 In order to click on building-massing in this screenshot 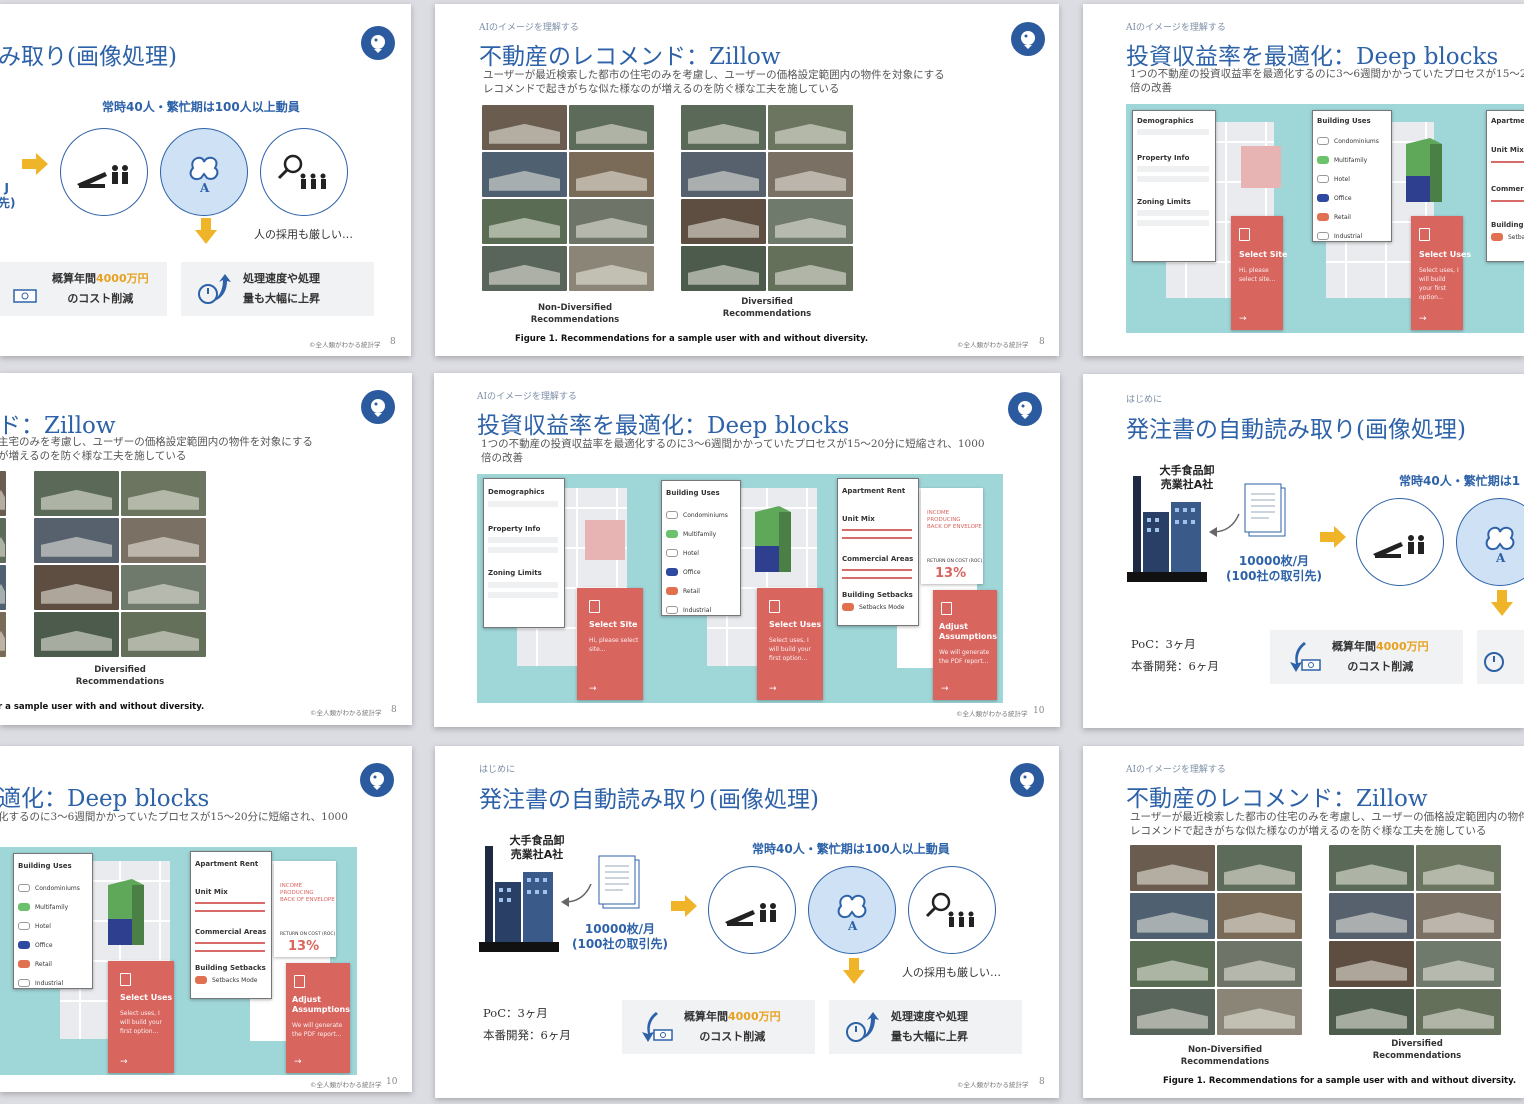, I will do `click(126, 912)`.